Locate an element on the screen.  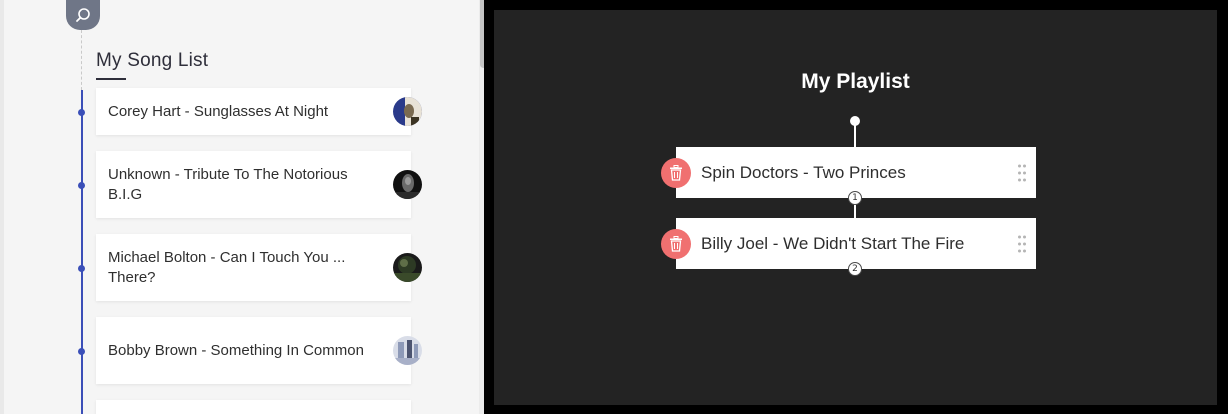
timeline-line is located at coordinates (82, 252).